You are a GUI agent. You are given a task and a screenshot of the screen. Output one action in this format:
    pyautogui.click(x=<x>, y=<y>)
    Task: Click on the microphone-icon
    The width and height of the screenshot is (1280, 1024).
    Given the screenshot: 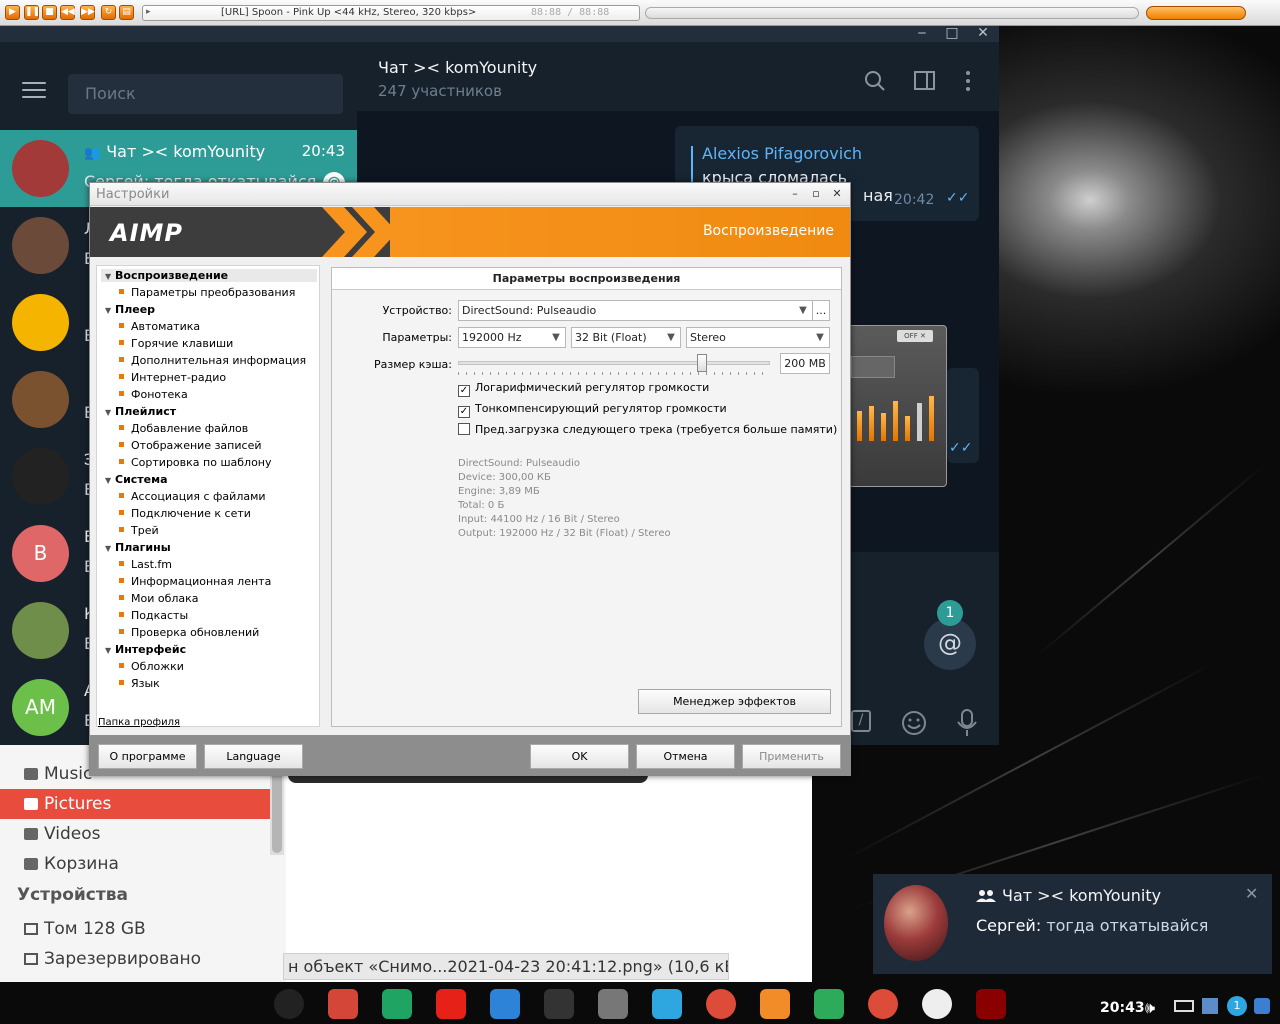 What is the action you would take?
    pyautogui.click(x=967, y=723)
    